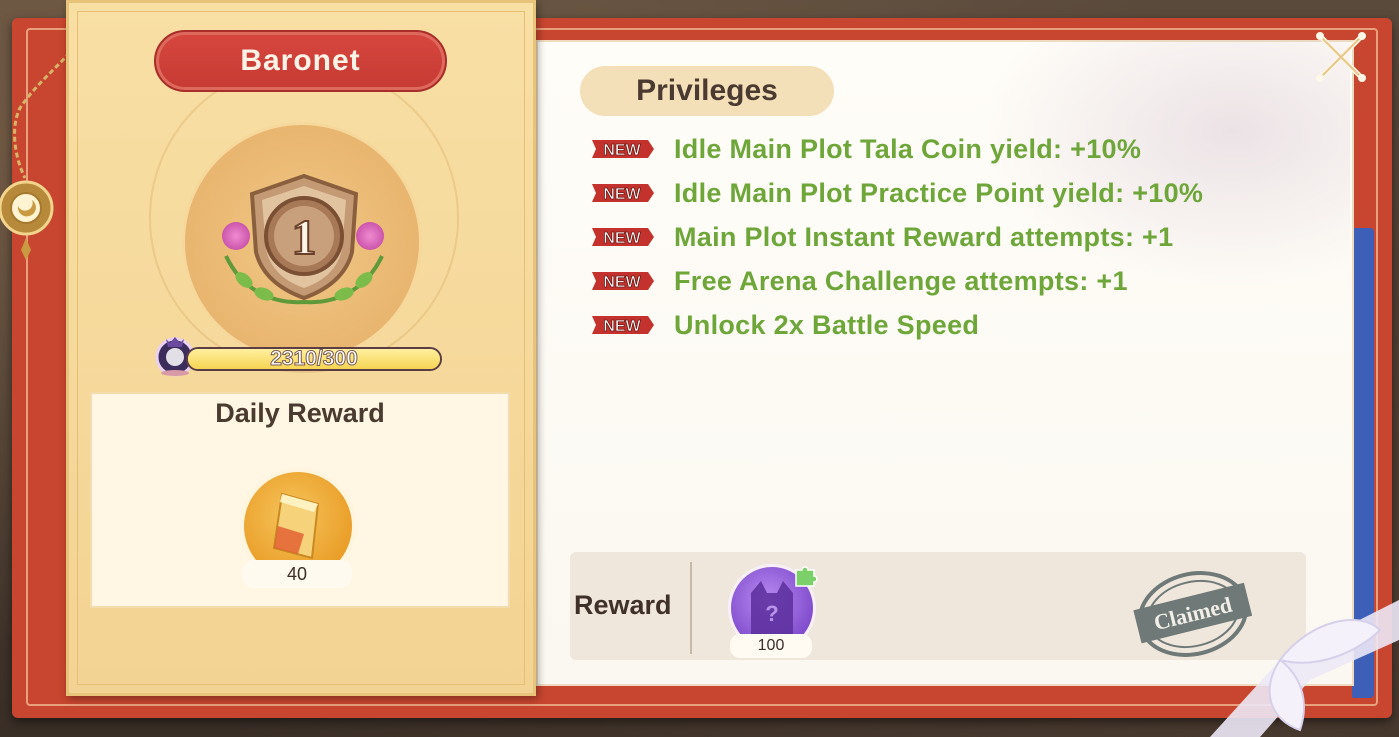 The height and width of the screenshot is (737, 1399). What do you see at coordinates (370, 236) in the screenshot?
I see `flower-right-icon` at bounding box center [370, 236].